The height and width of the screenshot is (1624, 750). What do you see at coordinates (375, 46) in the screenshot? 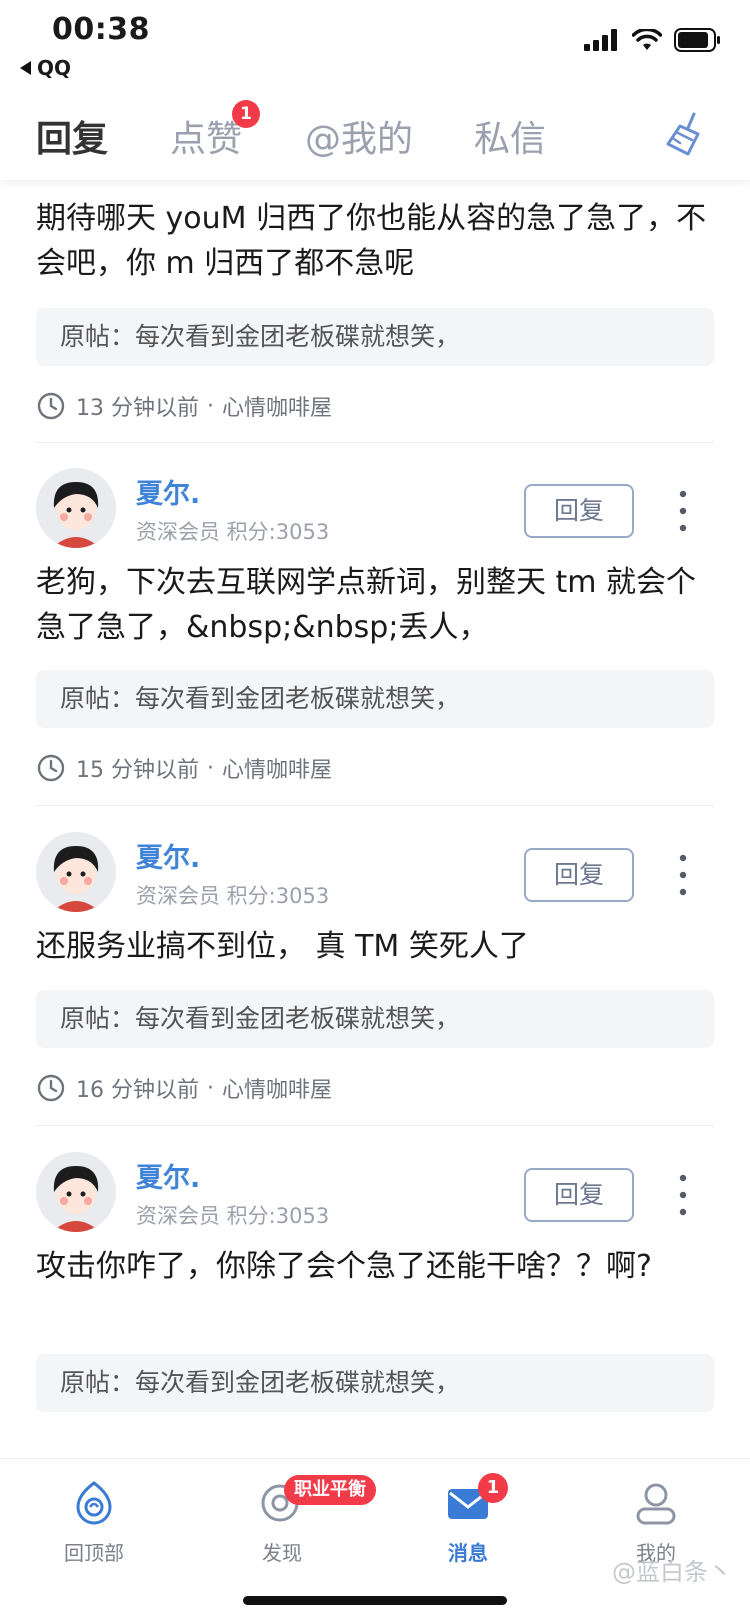
I see `status-bar: 00:38 QQ` at bounding box center [375, 46].